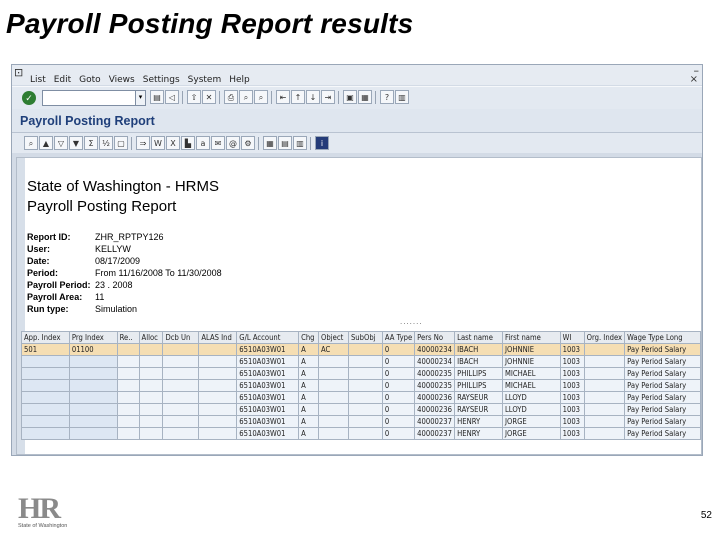 The image size is (720, 540). I want to click on command-field, so click(89, 98).